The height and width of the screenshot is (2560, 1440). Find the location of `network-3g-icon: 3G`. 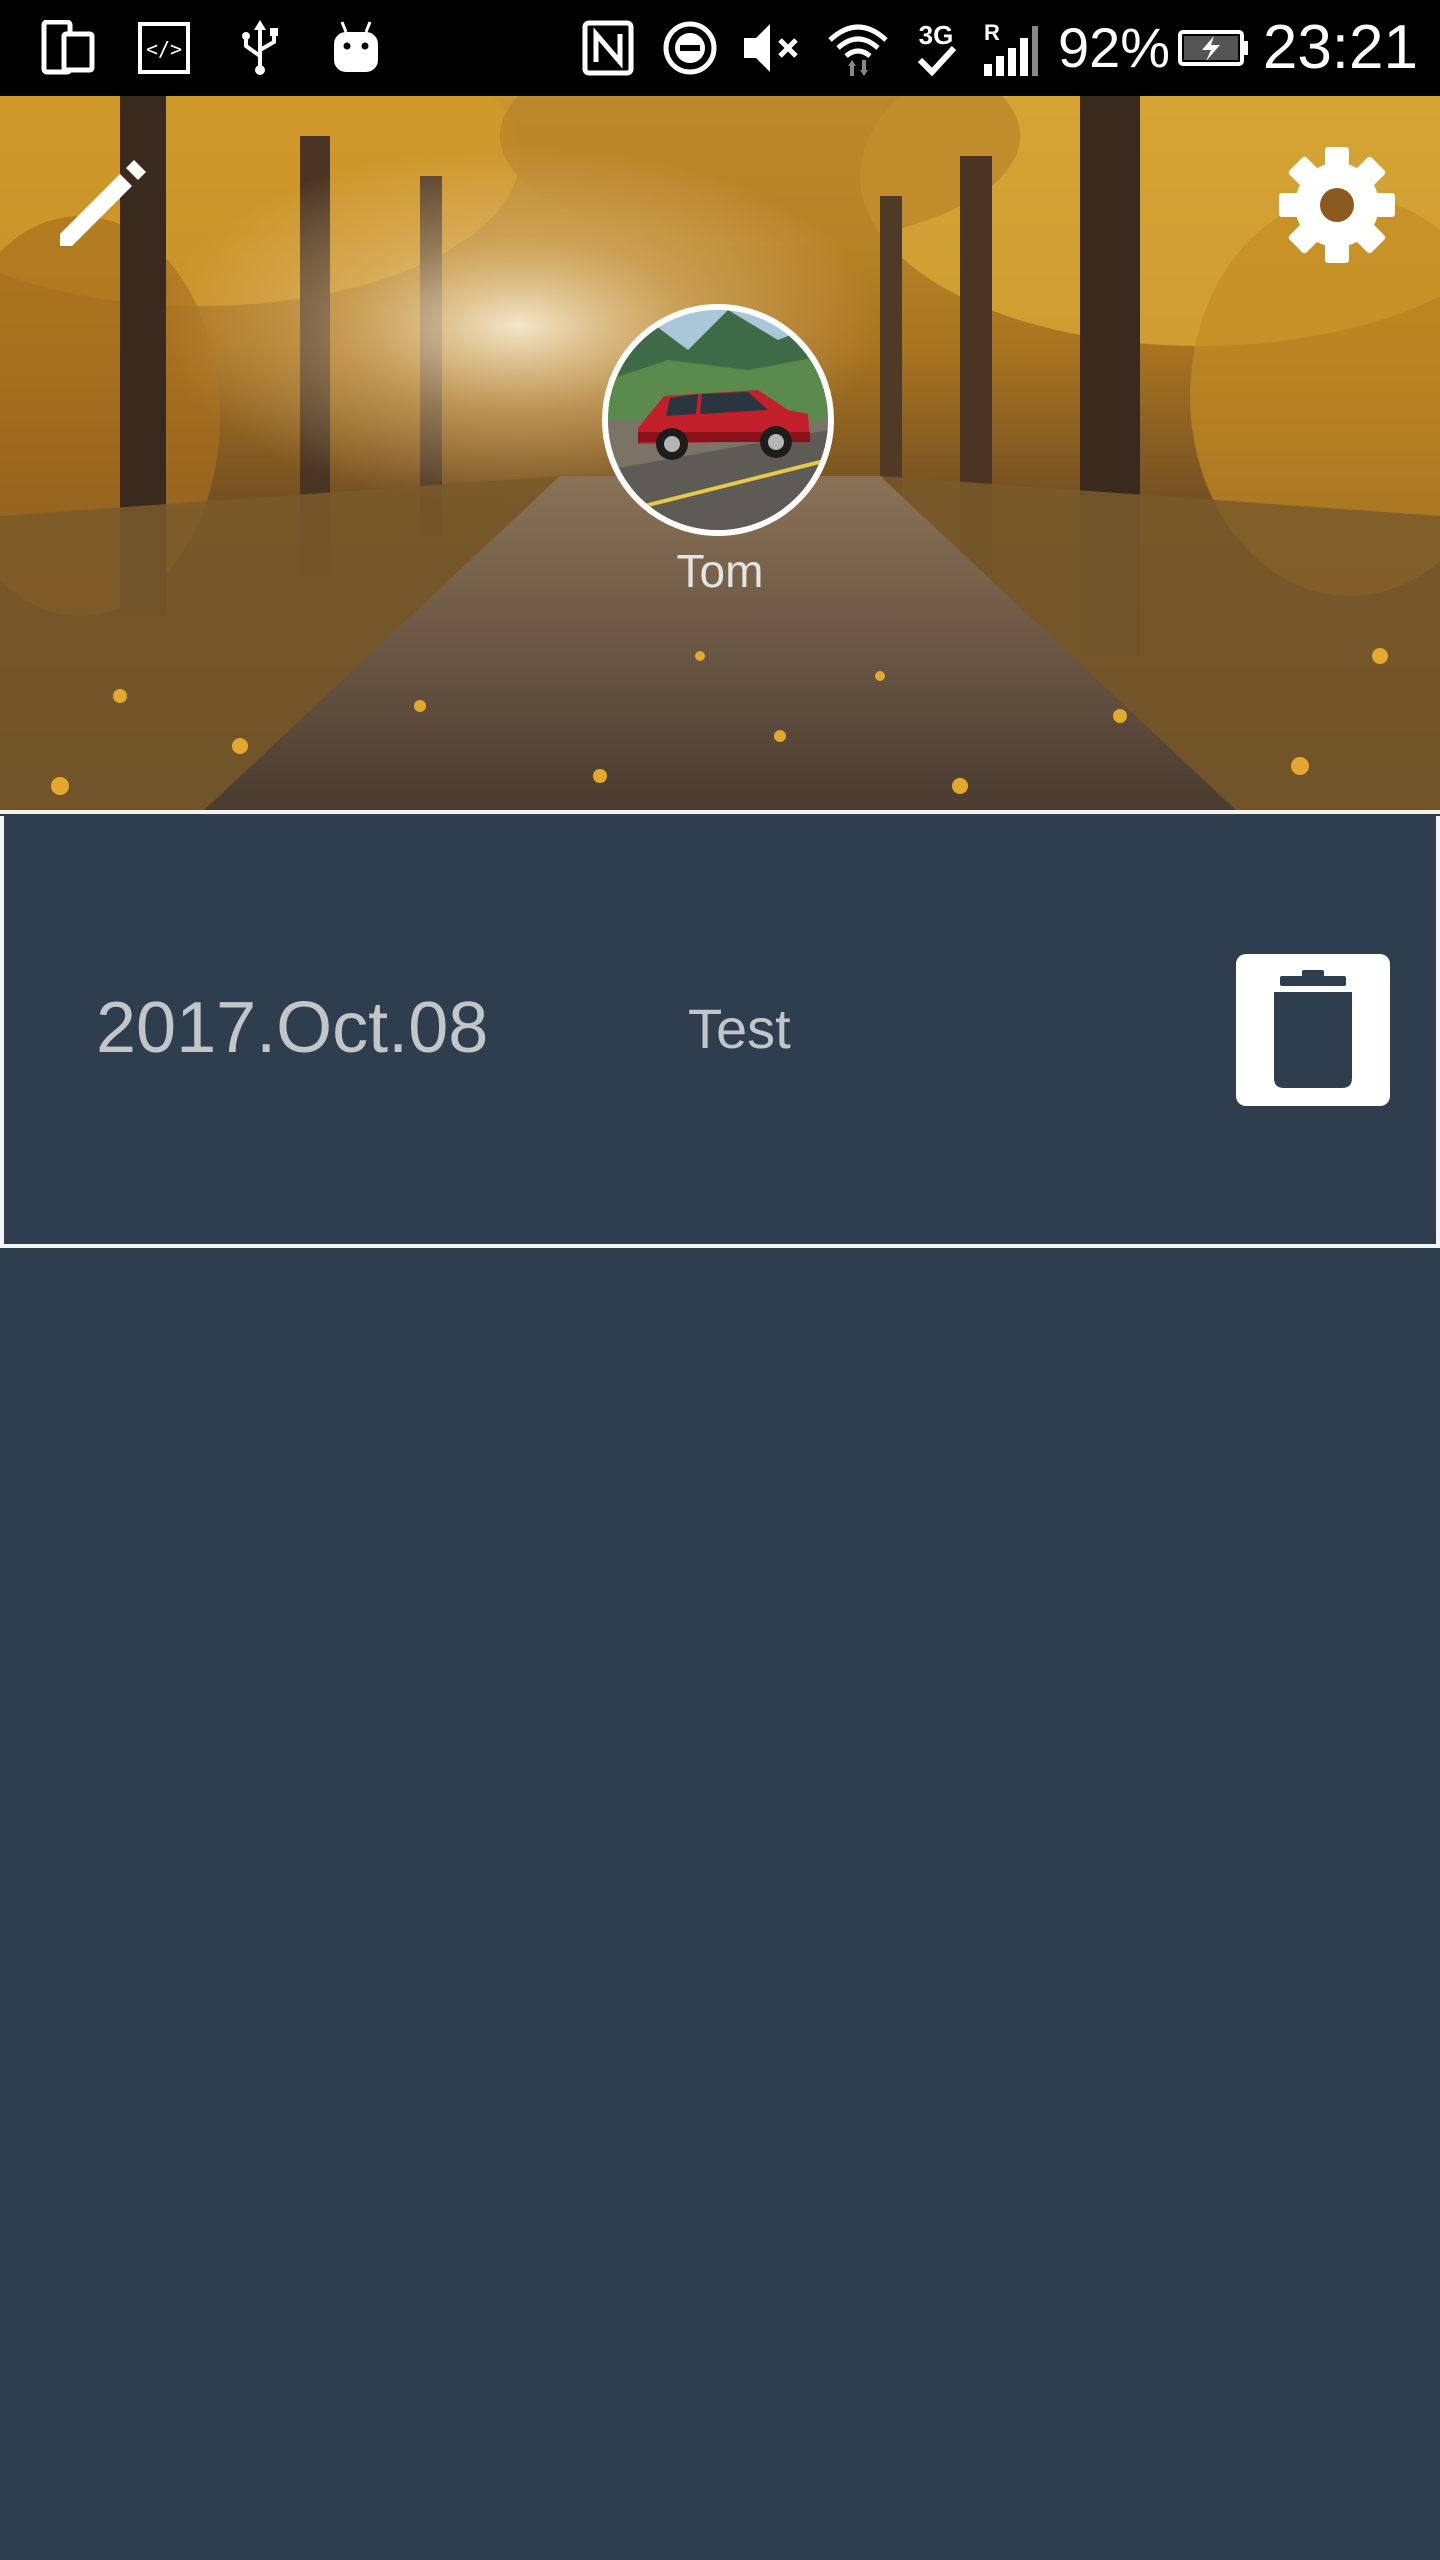

network-3g-icon: 3G is located at coordinates (936, 48).